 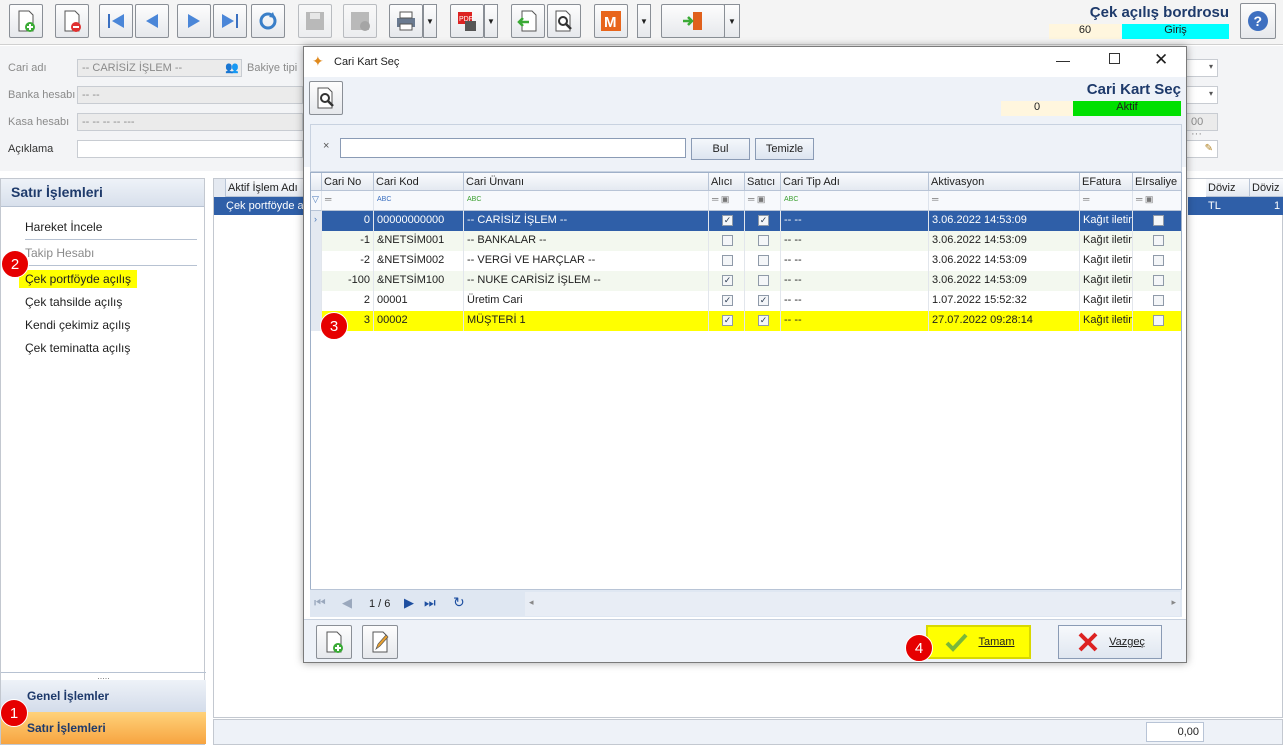 What do you see at coordinates (644, 21) in the screenshot?
I see `m-module-dropdown: ▼` at bounding box center [644, 21].